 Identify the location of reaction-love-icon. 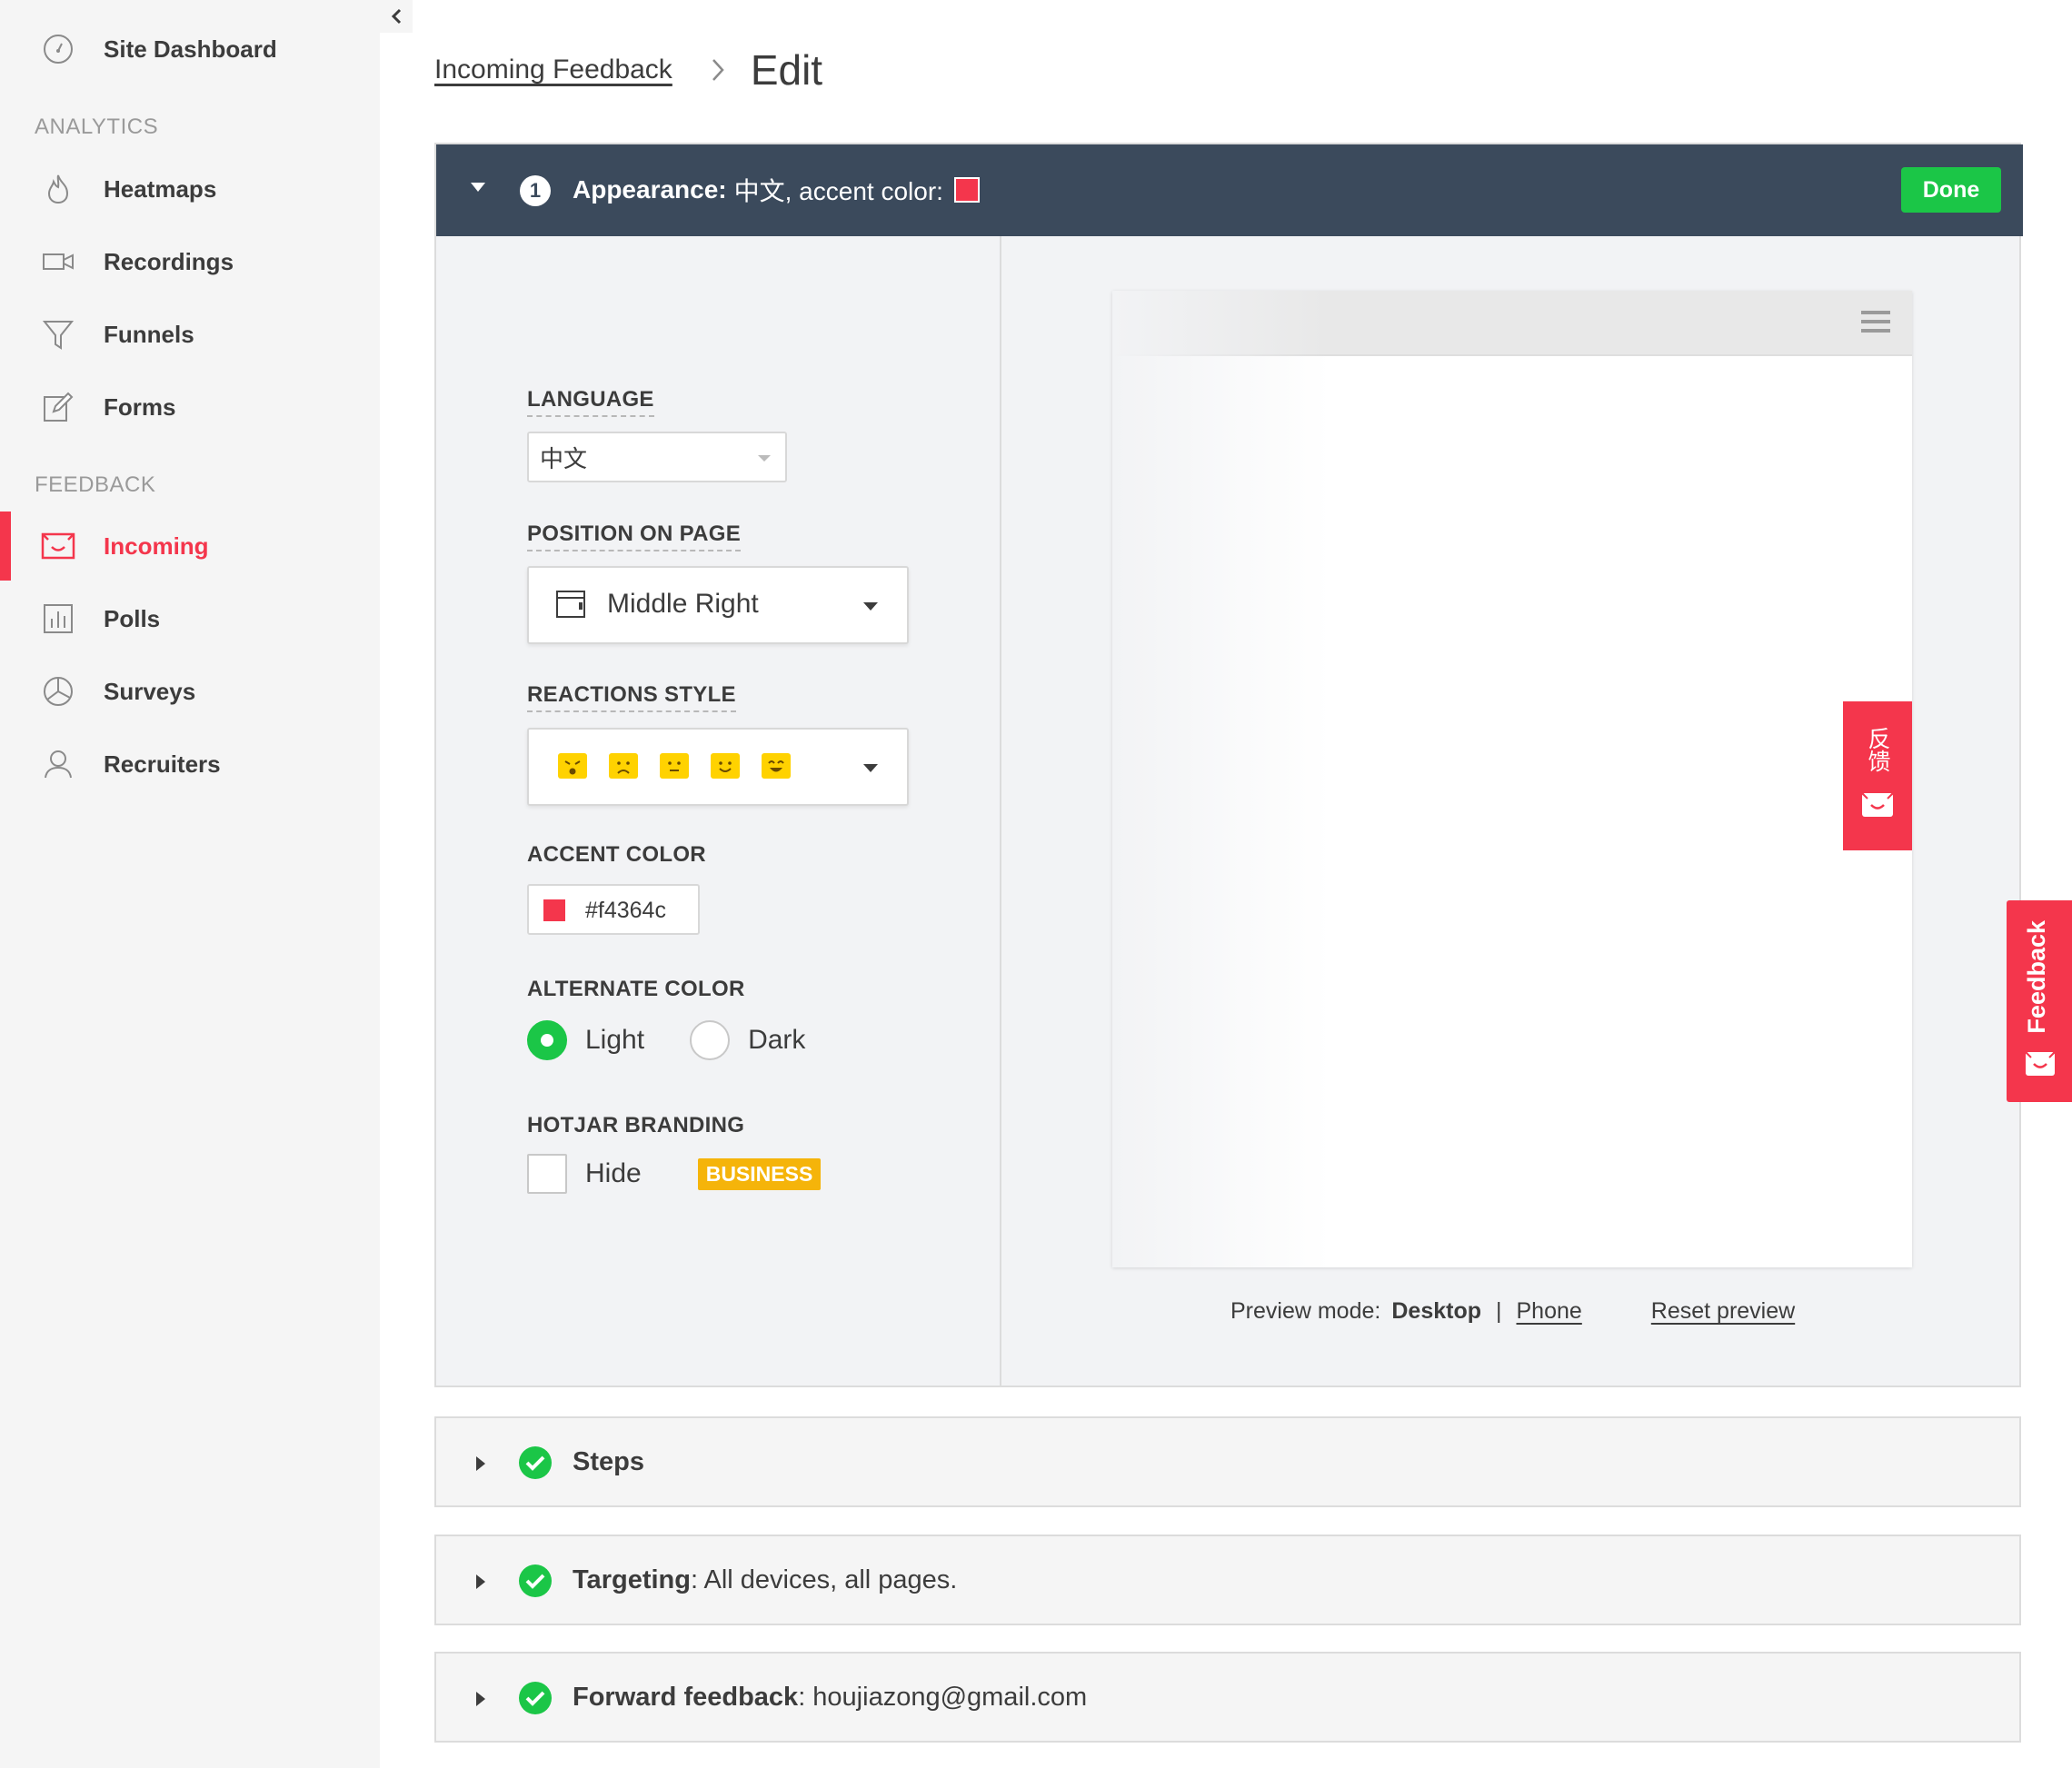
(777, 766).